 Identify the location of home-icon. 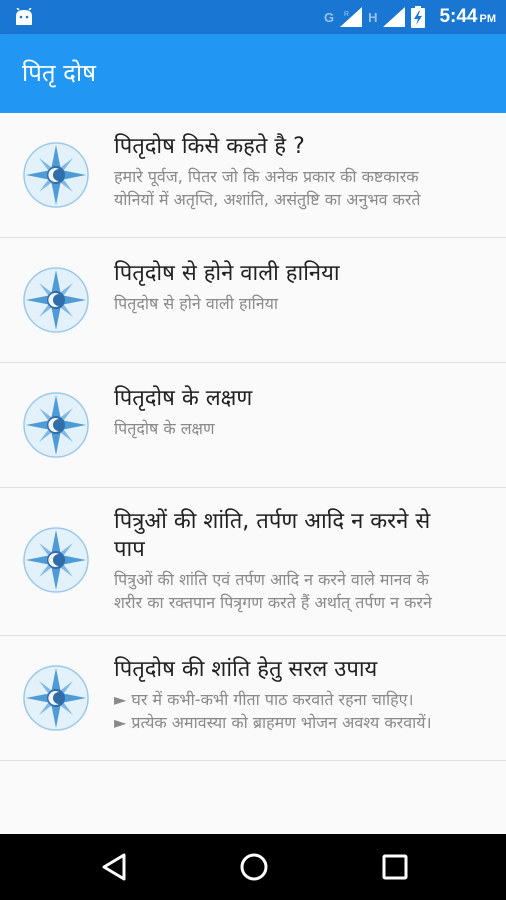
(254, 867).